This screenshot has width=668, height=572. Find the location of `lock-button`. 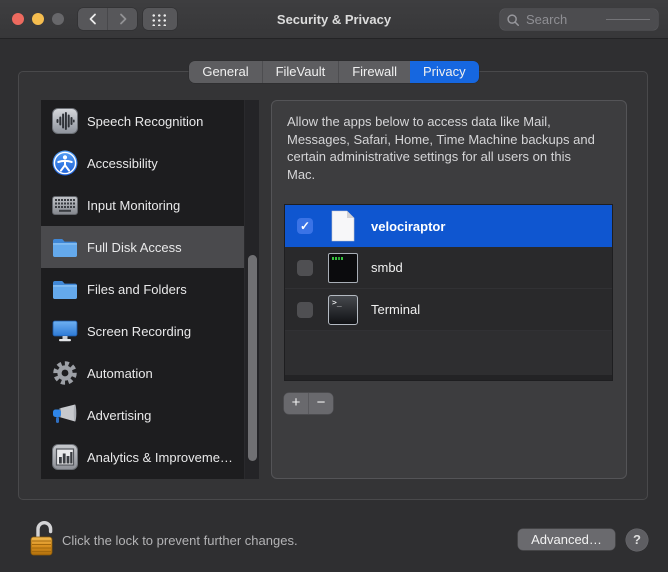

lock-button is located at coordinates (43, 537).